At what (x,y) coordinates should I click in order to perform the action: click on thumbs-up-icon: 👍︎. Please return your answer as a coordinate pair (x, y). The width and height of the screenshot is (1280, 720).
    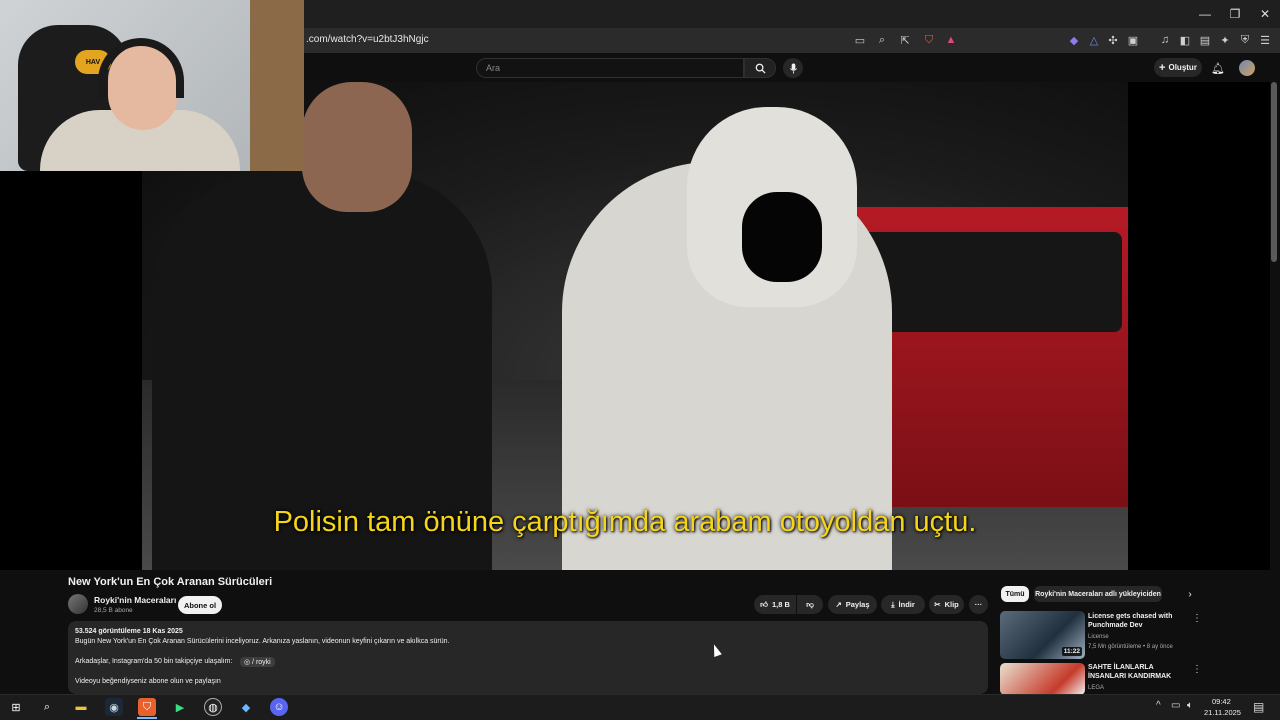
    Looking at the image, I should click on (764, 604).